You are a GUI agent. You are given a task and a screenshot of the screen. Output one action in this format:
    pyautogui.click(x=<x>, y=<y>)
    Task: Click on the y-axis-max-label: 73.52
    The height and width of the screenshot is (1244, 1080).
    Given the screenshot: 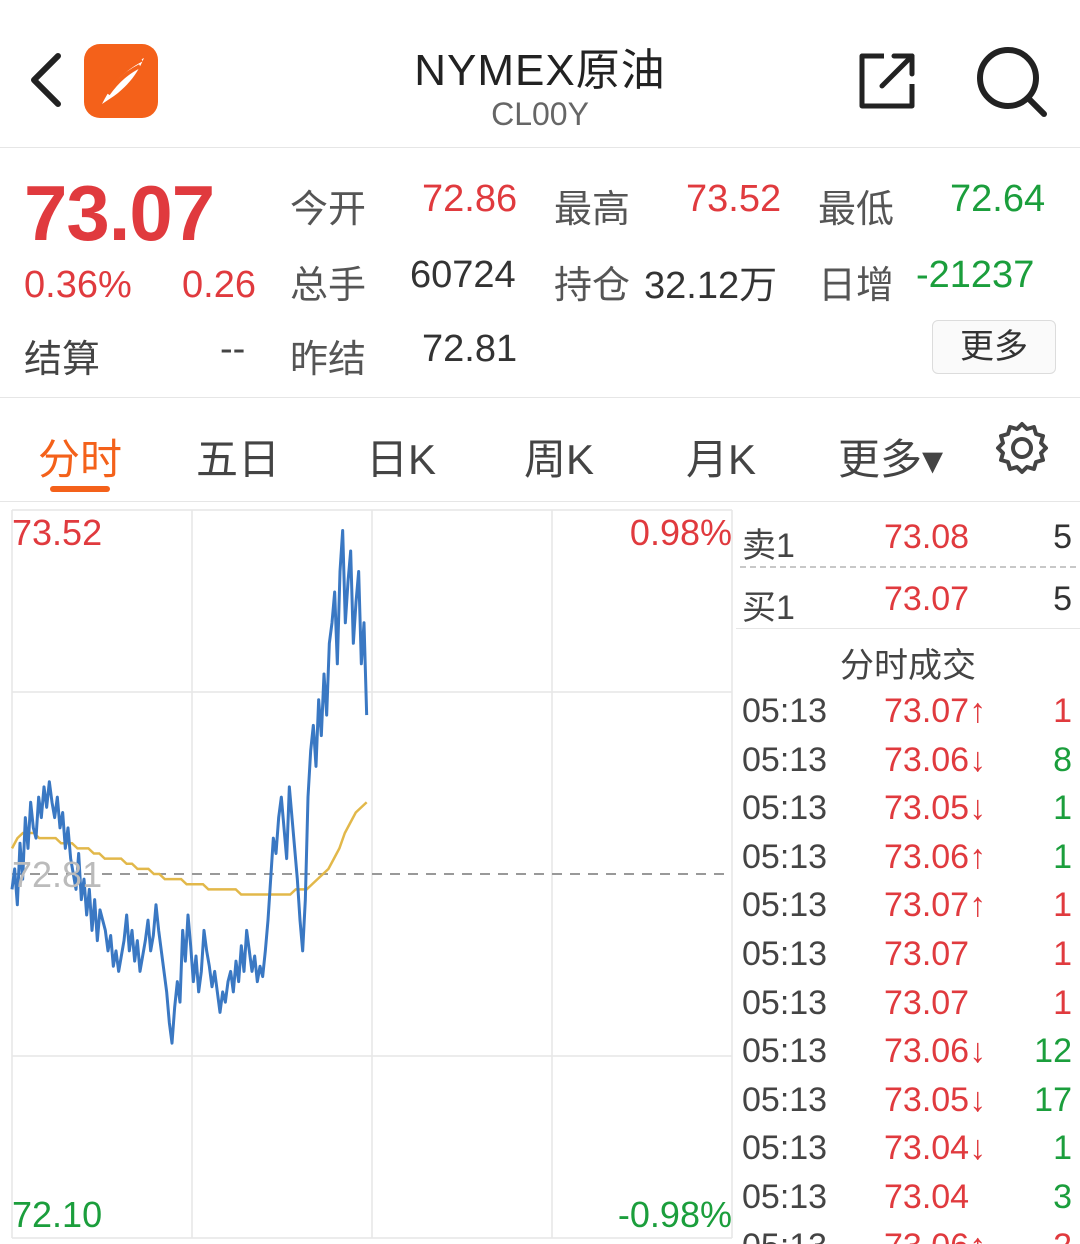 What is the action you would take?
    pyautogui.click(x=57, y=532)
    